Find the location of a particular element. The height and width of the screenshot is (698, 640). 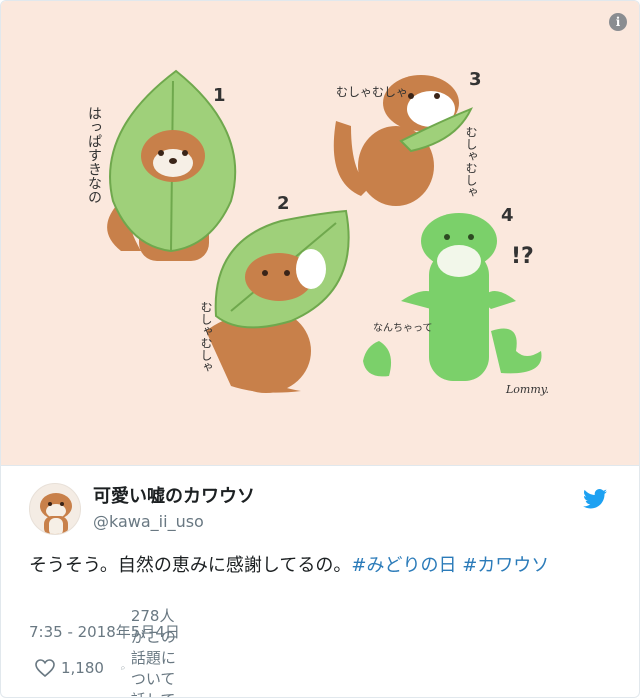

heart-icon is located at coordinates (45, 668).